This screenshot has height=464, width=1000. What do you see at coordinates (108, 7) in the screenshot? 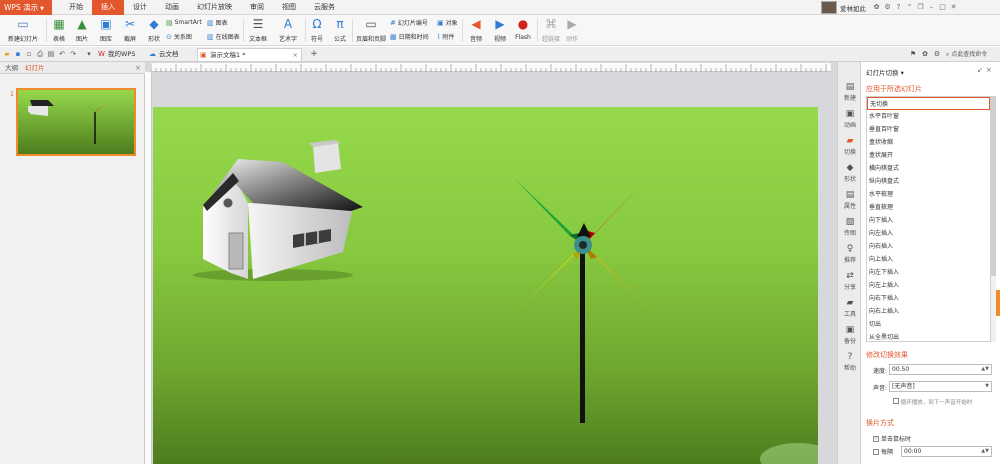
I see `tab-menu-1: 插入` at bounding box center [108, 7].